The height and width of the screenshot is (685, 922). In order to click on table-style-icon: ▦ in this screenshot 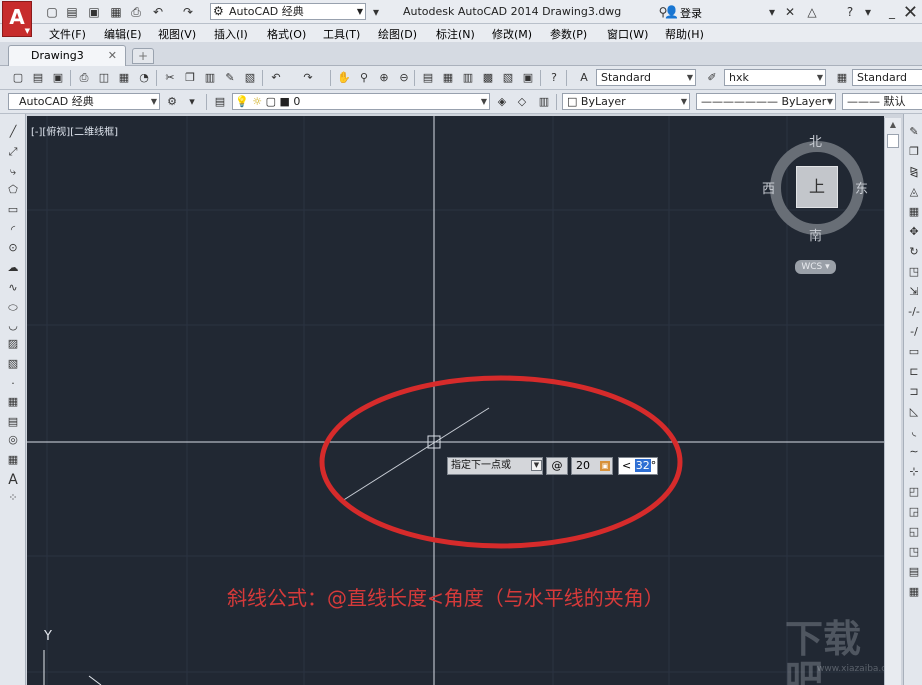, I will do `click(842, 78)`.